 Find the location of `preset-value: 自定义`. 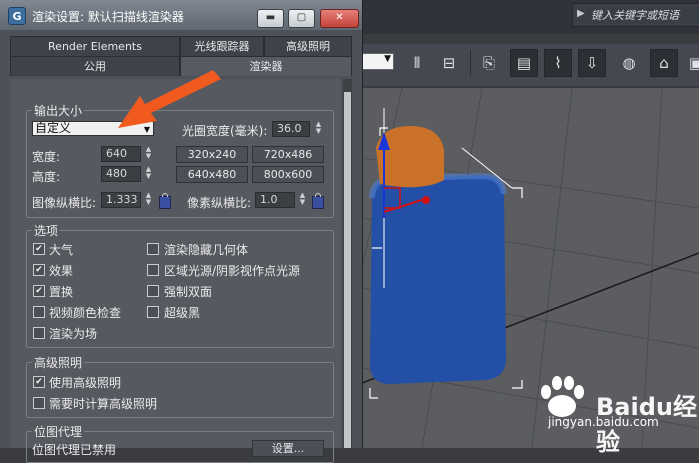

preset-value: 自定义 is located at coordinates (53, 128).